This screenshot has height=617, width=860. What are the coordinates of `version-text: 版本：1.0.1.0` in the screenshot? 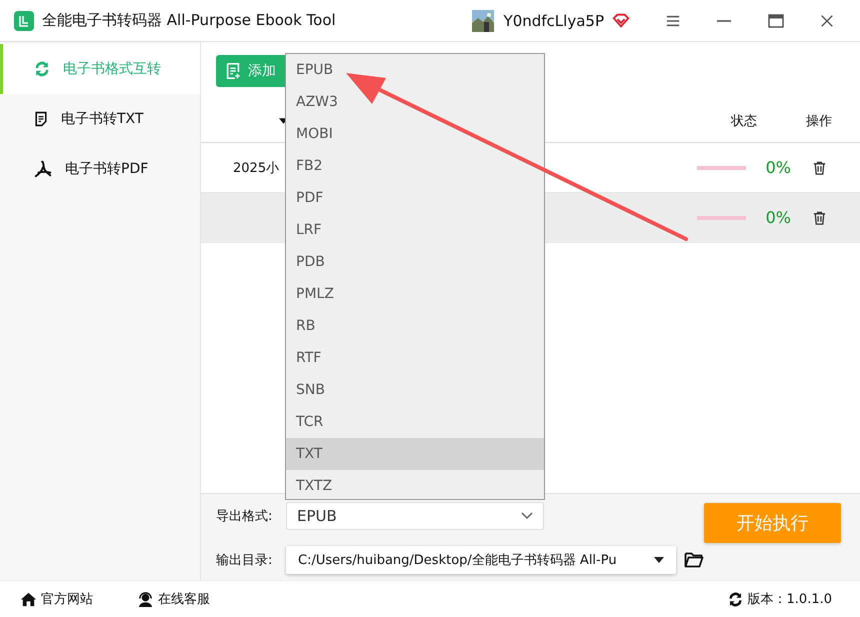 It's located at (790, 599).